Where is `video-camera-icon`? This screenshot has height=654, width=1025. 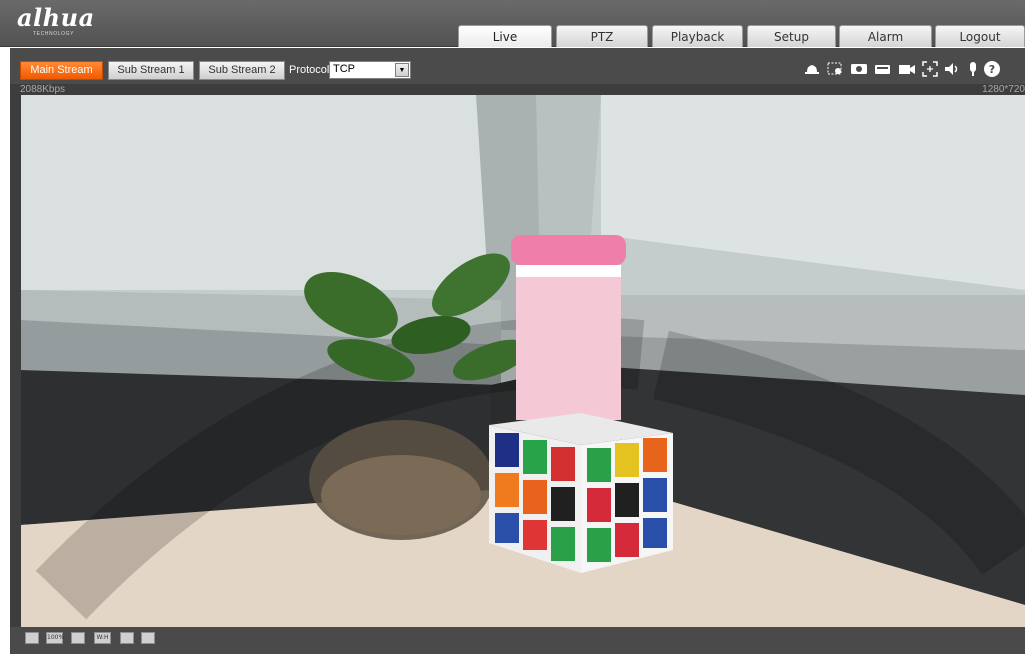
video-camera-icon is located at coordinates (907, 69).